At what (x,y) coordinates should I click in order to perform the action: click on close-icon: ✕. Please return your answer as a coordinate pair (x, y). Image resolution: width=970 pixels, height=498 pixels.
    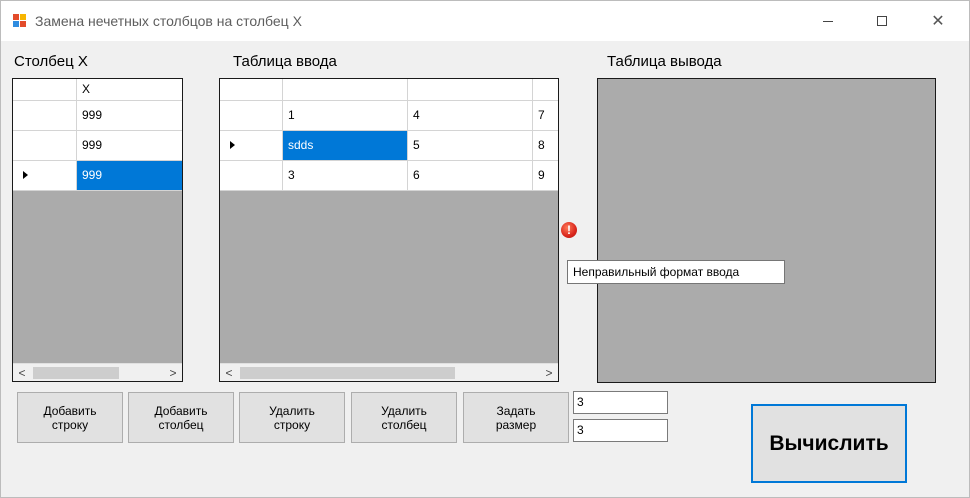
    Looking at the image, I should click on (938, 21).